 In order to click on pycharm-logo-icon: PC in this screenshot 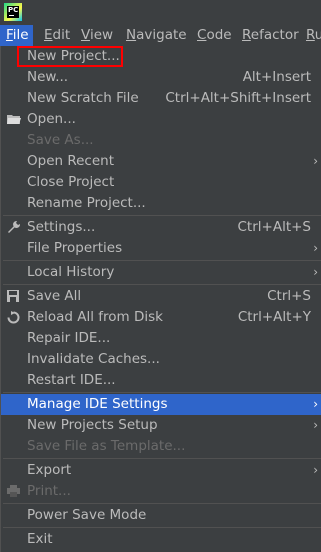, I will do `click(13, 12)`.